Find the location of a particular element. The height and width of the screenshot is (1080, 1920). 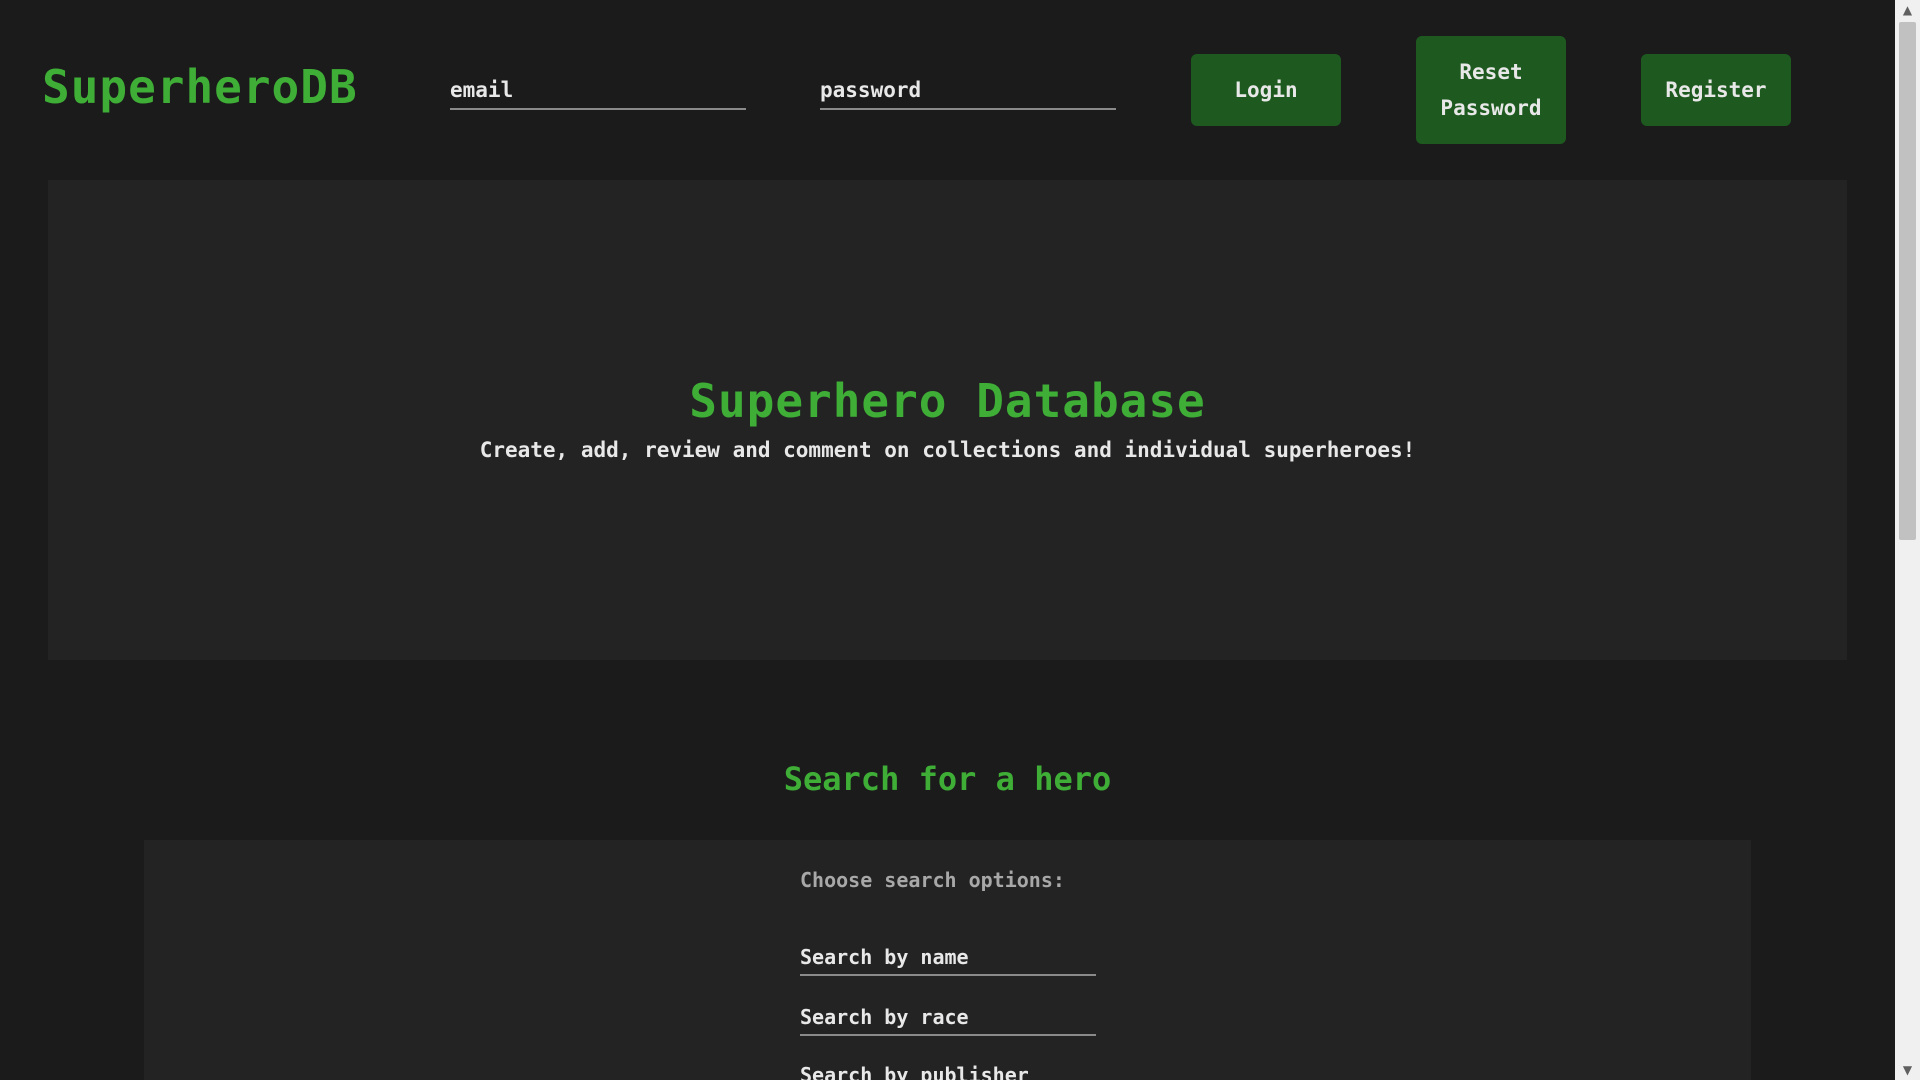

register-button: Register is located at coordinates (1716, 90).